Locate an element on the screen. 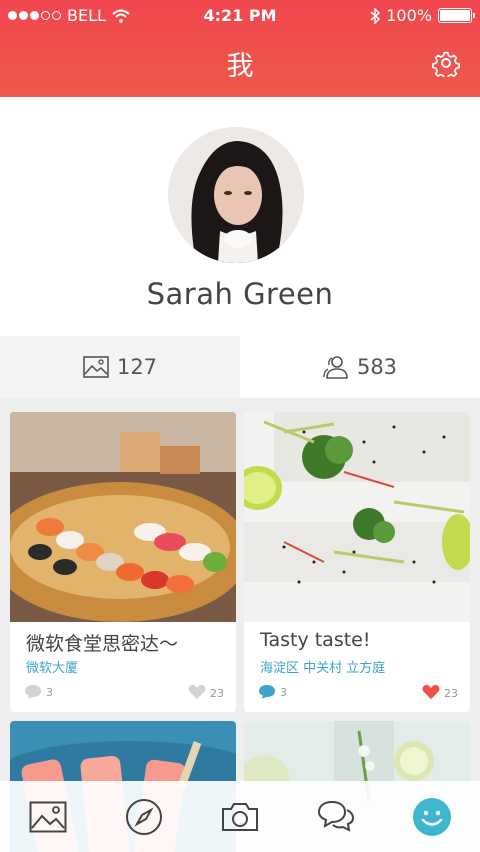  compass-icon is located at coordinates (144, 816).